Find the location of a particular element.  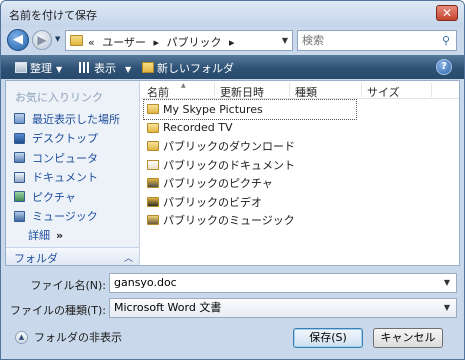

column-header-name: 名前 ▲ is located at coordinates (166, 91).